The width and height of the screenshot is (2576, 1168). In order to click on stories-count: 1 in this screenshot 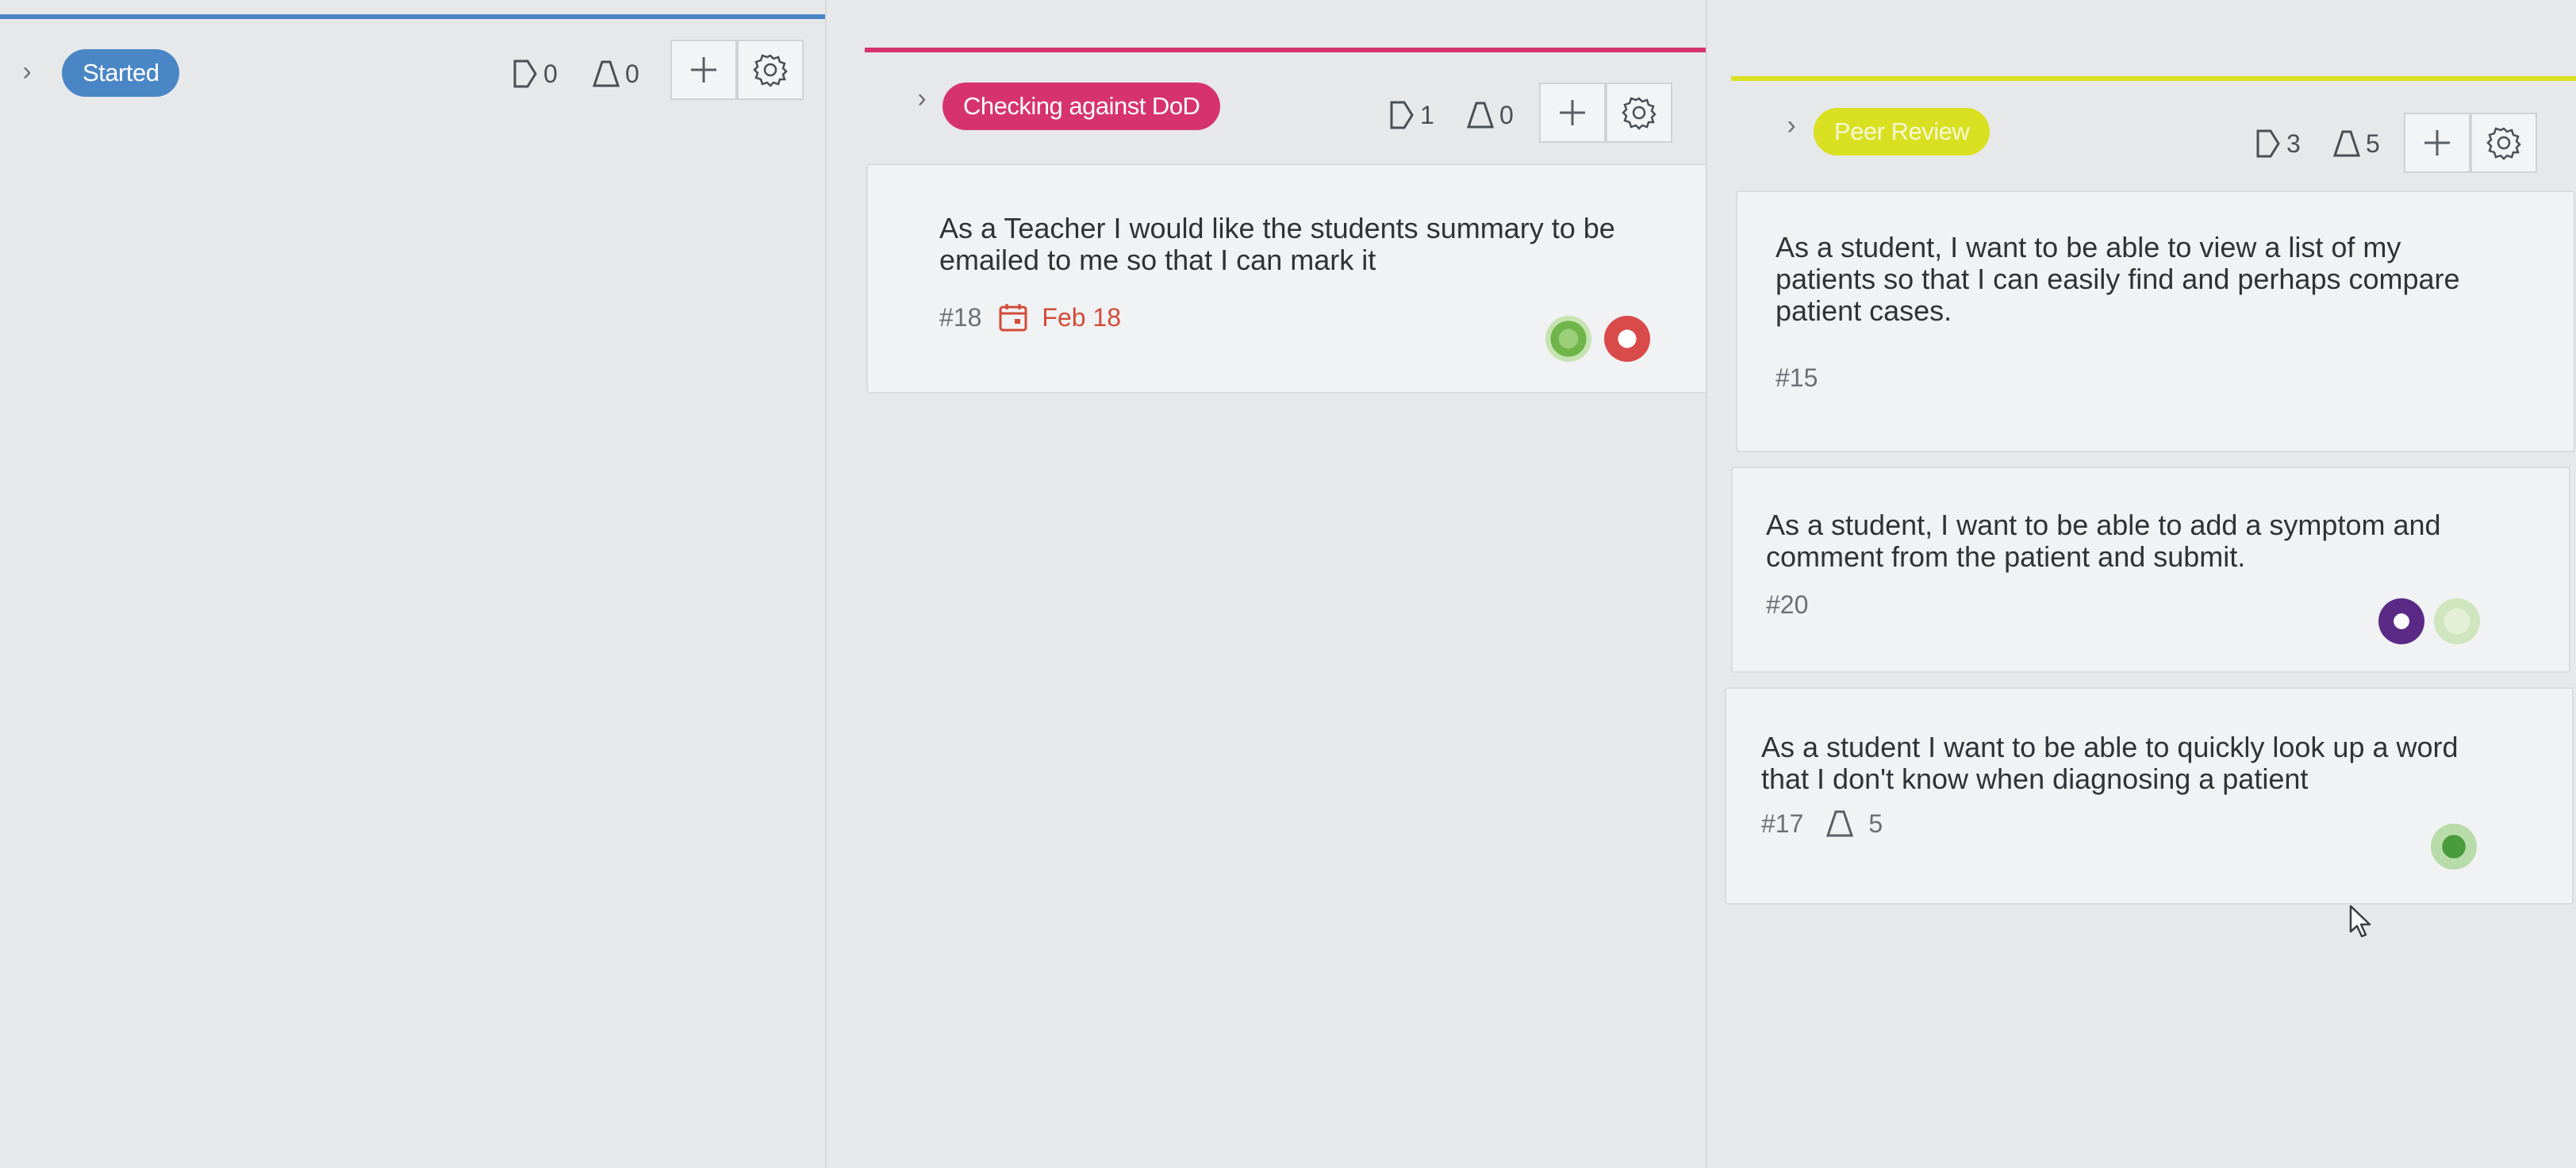, I will do `click(1427, 114)`.